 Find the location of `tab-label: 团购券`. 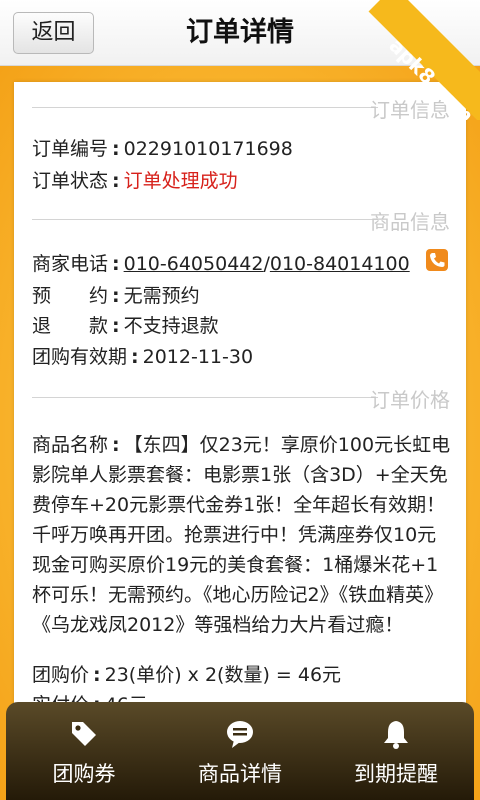

tab-label: 团购券 is located at coordinates (84, 774).